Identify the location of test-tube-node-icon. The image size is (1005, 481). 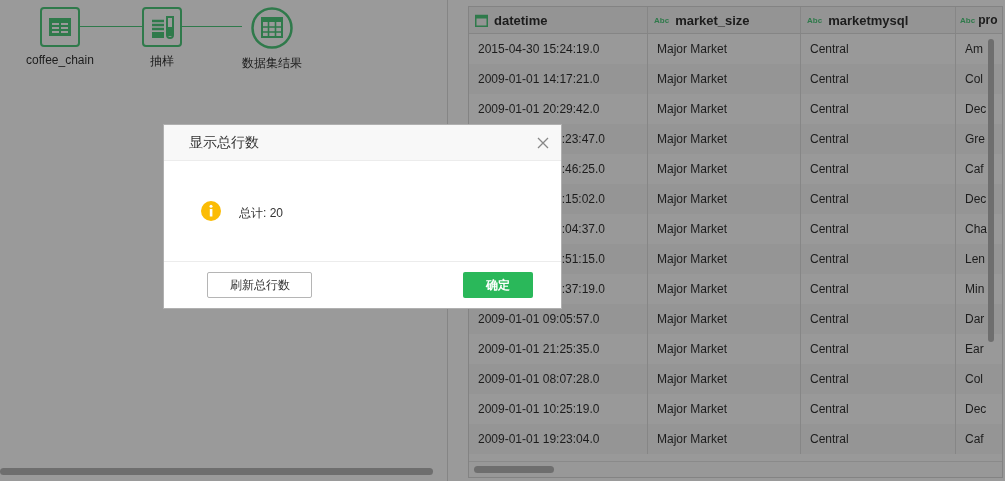
(161, 27).